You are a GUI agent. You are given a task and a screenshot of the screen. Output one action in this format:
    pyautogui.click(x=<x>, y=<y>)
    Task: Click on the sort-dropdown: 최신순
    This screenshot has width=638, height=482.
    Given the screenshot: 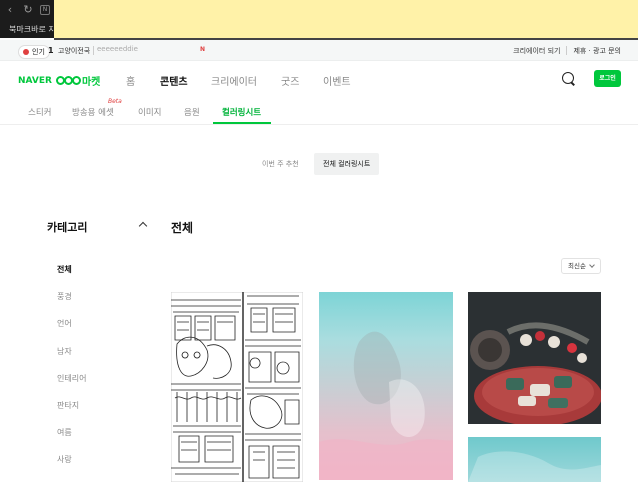 What is the action you would take?
    pyautogui.click(x=581, y=266)
    